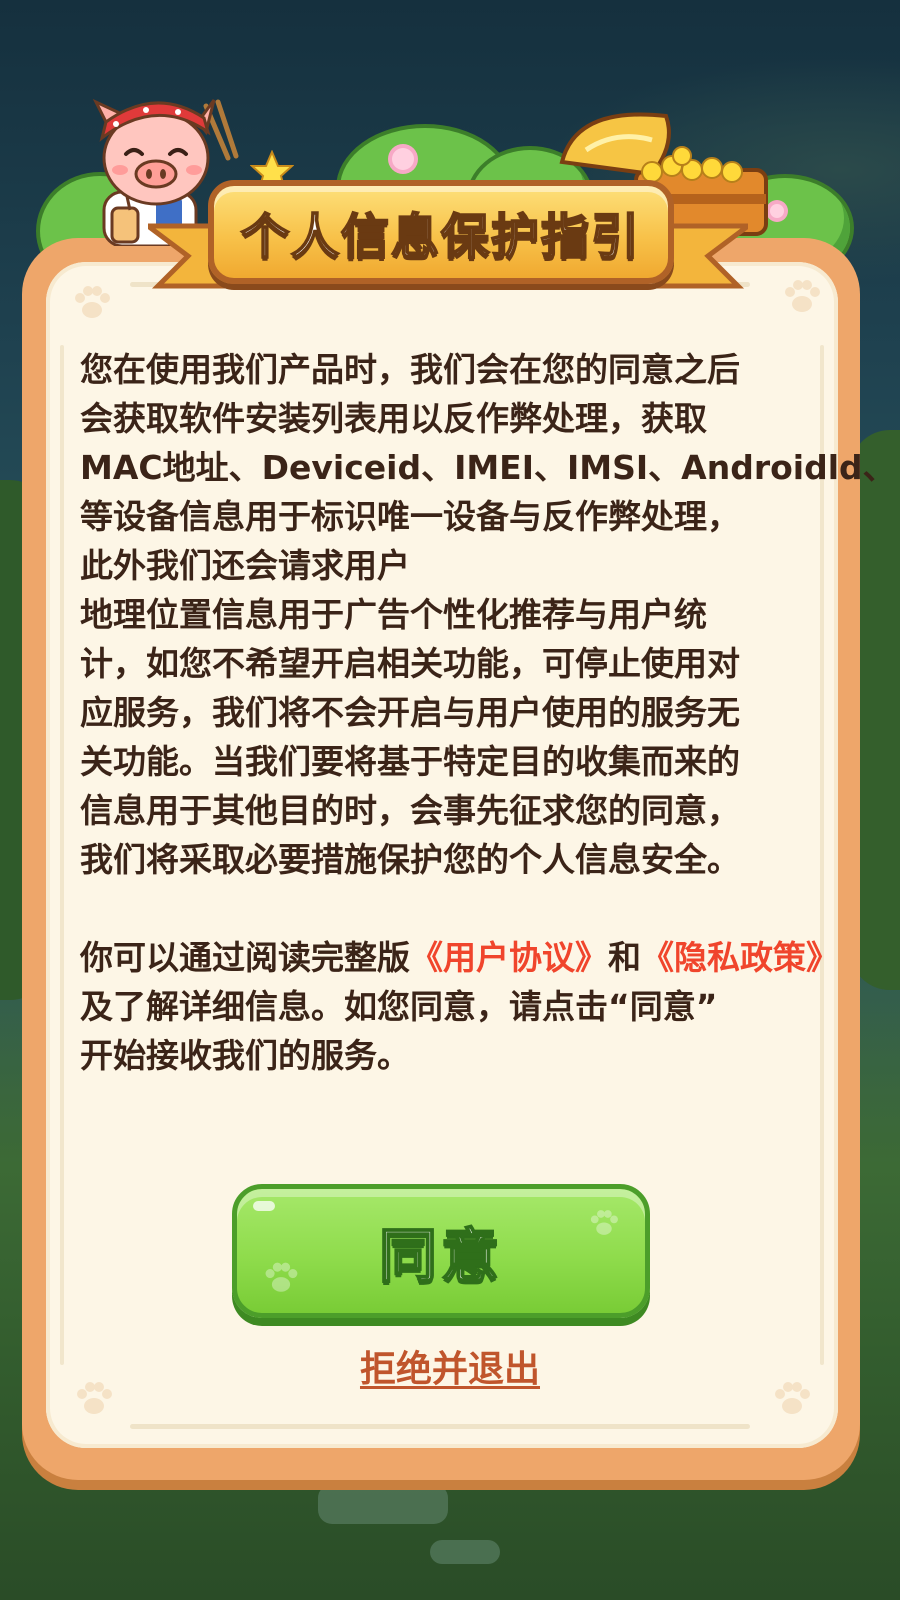  Describe the element at coordinates (62, 855) in the screenshot. I see `dialog-left-rail` at that location.